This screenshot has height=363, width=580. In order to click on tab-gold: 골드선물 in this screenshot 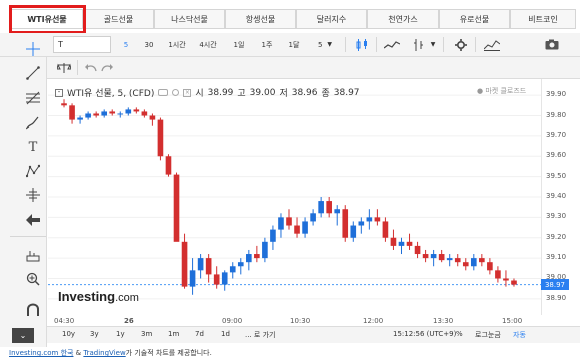, I will do `click(118, 19)`.